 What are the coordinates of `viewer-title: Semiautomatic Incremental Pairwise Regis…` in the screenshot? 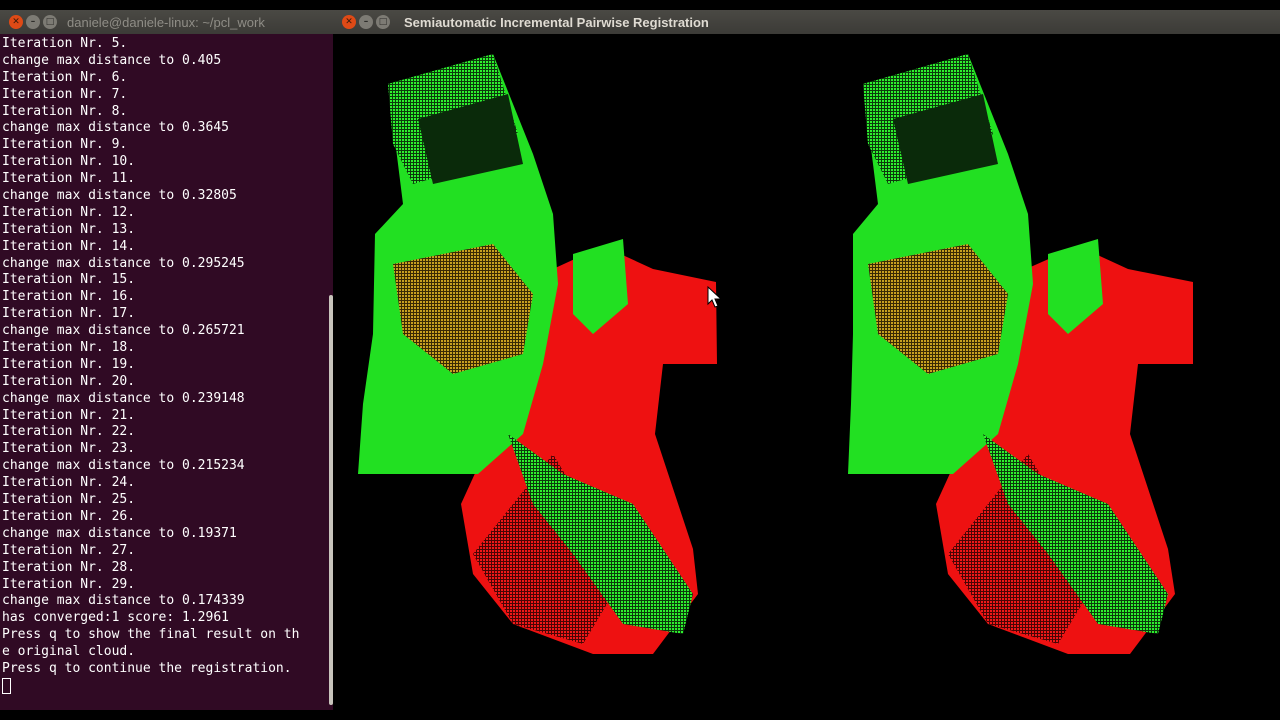 It's located at (556, 22).